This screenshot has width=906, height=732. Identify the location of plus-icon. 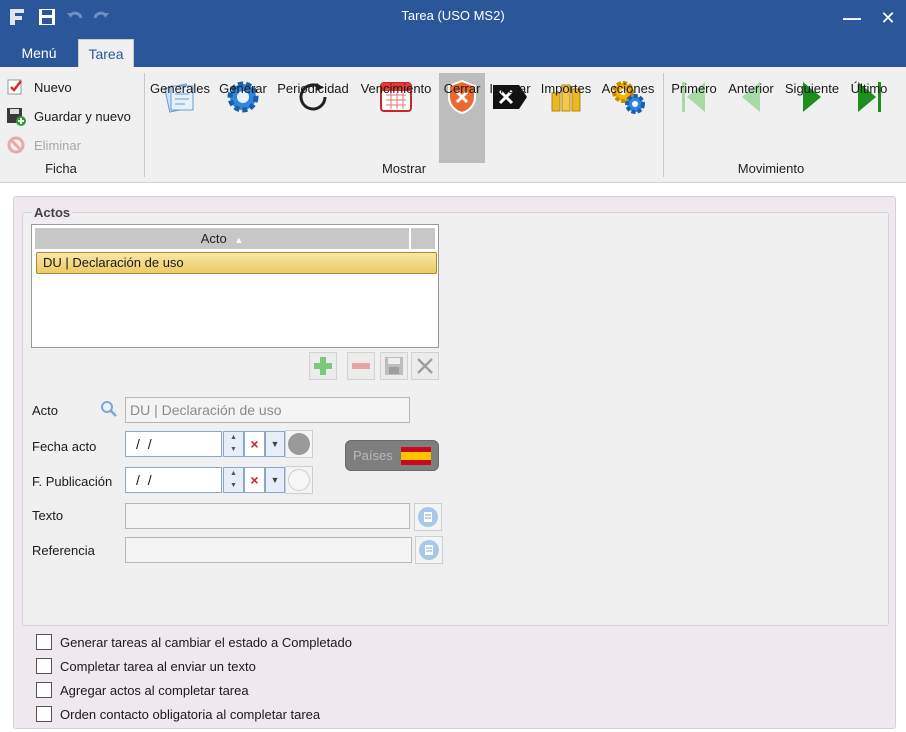
(323, 366).